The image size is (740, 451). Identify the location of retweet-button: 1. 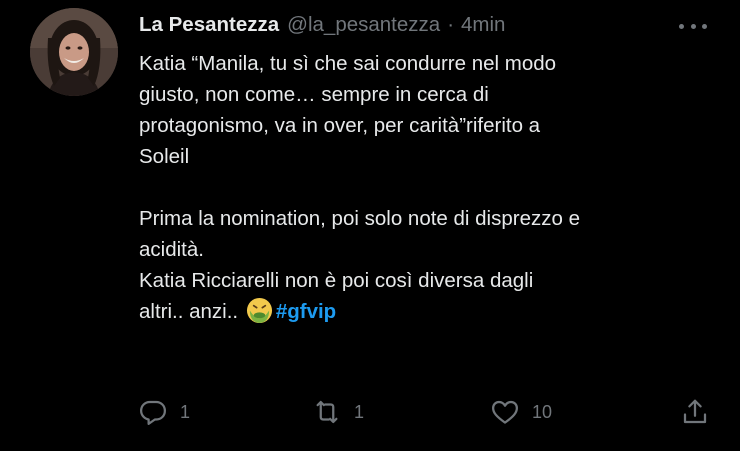
(338, 412).